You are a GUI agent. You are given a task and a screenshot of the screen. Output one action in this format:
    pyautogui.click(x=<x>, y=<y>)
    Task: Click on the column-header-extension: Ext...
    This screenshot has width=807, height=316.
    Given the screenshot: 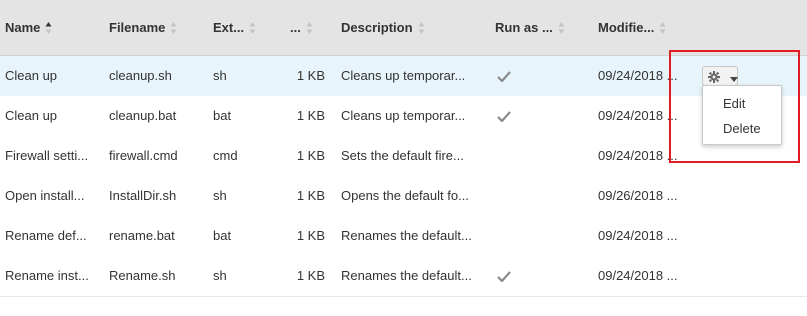 What is the action you would take?
    pyautogui.click(x=234, y=27)
    